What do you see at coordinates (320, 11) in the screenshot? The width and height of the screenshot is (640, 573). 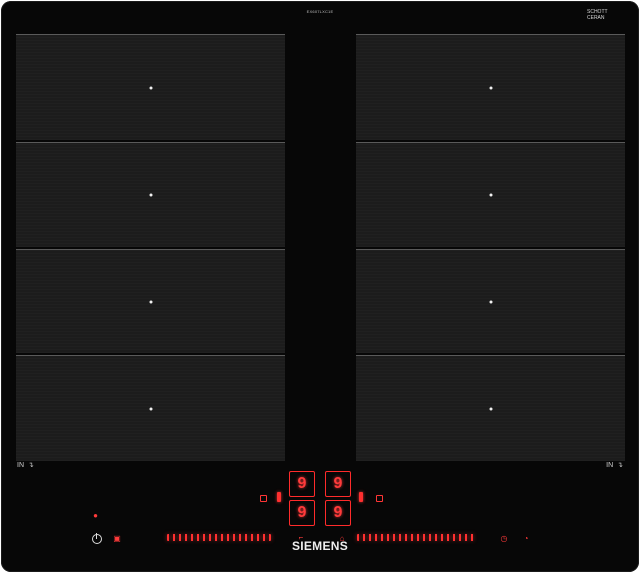 I see `model-label: EX607LXC1E` at bounding box center [320, 11].